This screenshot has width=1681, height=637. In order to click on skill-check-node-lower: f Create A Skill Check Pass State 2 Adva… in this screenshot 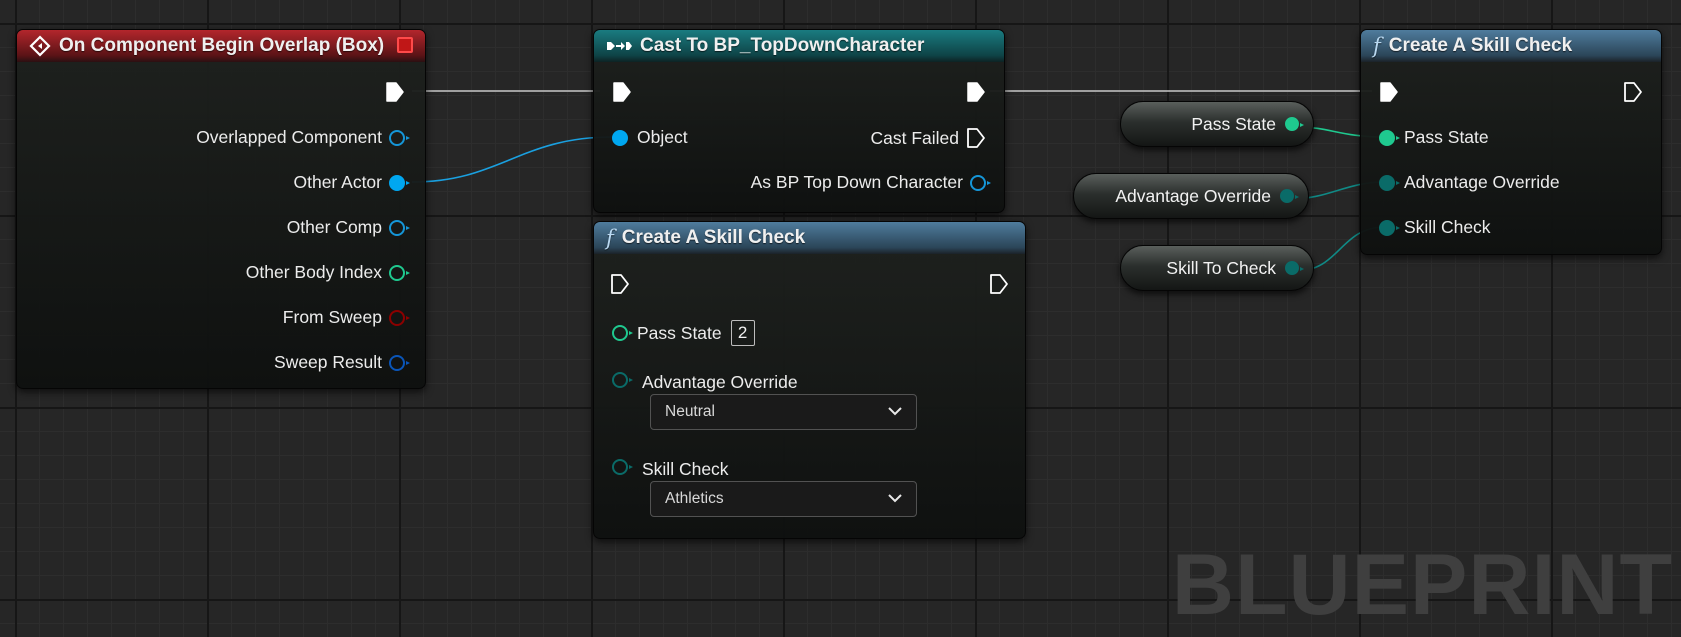, I will do `click(809, 380)`.